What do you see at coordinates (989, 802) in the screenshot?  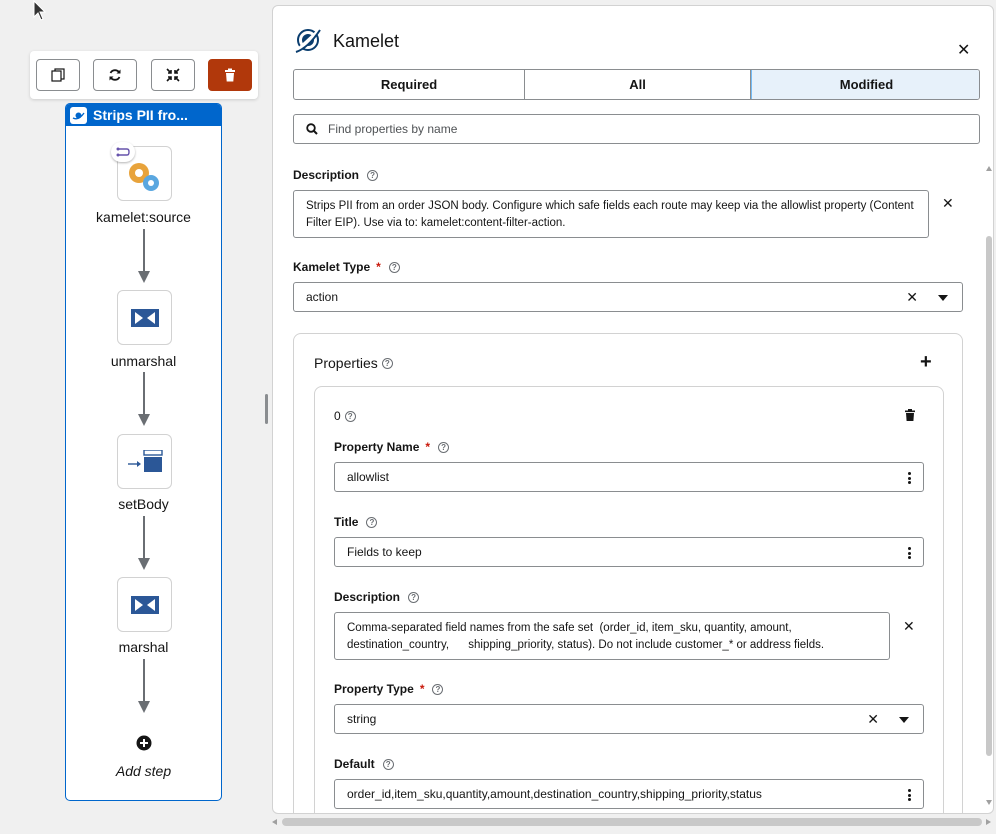 I see `scroll-down-arrow-icon` at bounding box center [989, 802].